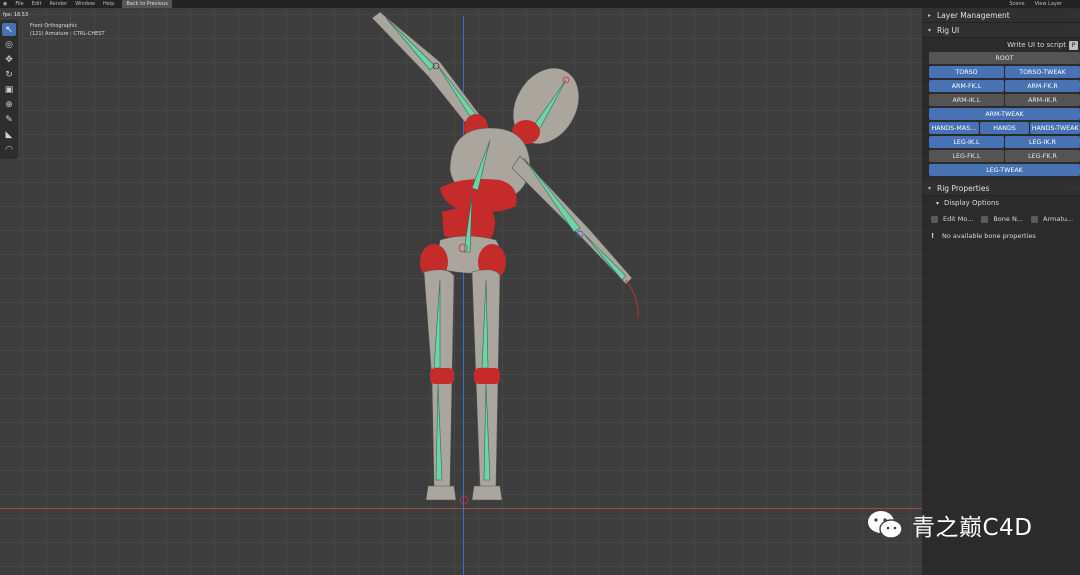 This screenshot has height=575, width=1080. What do you see at coordinates (9, 59) in the screenshot?
I see `move-tool-icon: ✥` at bounding box center [9, 59].